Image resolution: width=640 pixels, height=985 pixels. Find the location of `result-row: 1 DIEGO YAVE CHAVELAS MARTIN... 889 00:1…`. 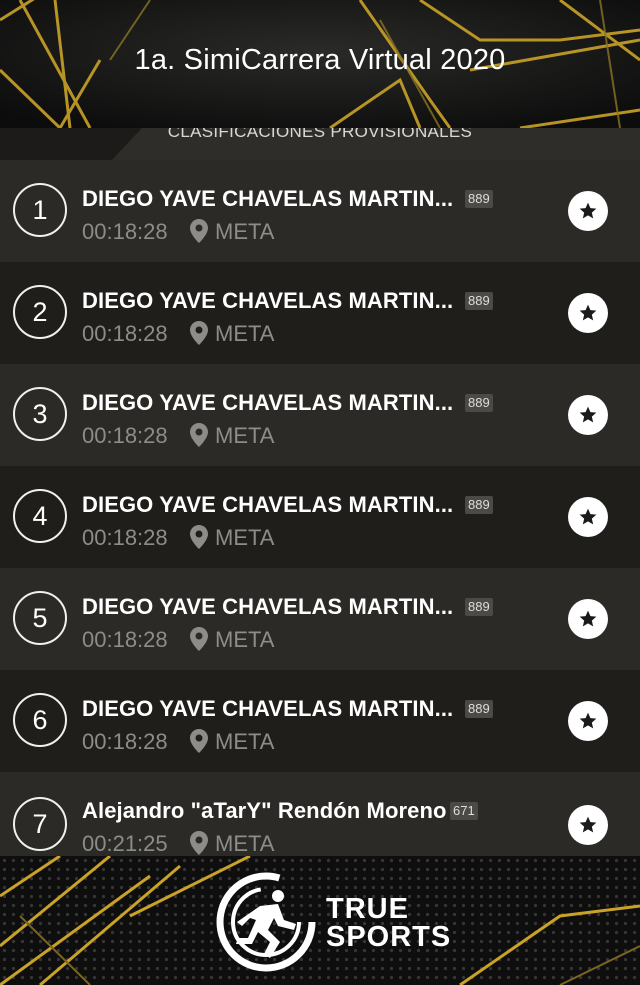

result-row: 1 DIEGO YAVE CHAVELAS MARTIN... 889 00:1… is located at coordinates (320, 211).